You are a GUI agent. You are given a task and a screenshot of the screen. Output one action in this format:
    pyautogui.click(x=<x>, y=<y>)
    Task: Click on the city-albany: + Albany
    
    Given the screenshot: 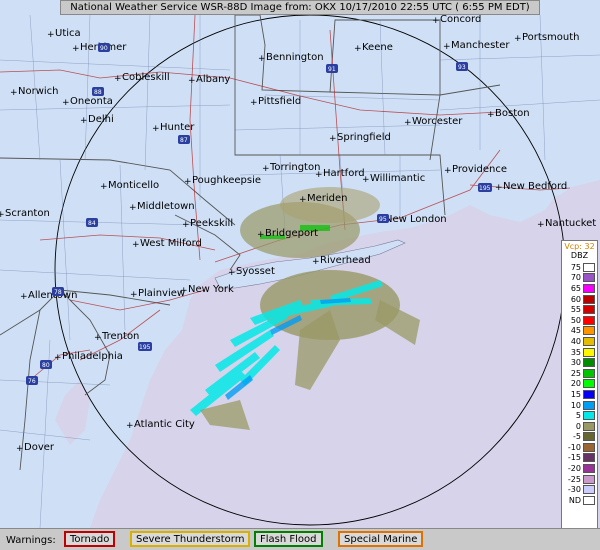 What is the action you would take?
    pyautogui.click(x=209, y=80)
    